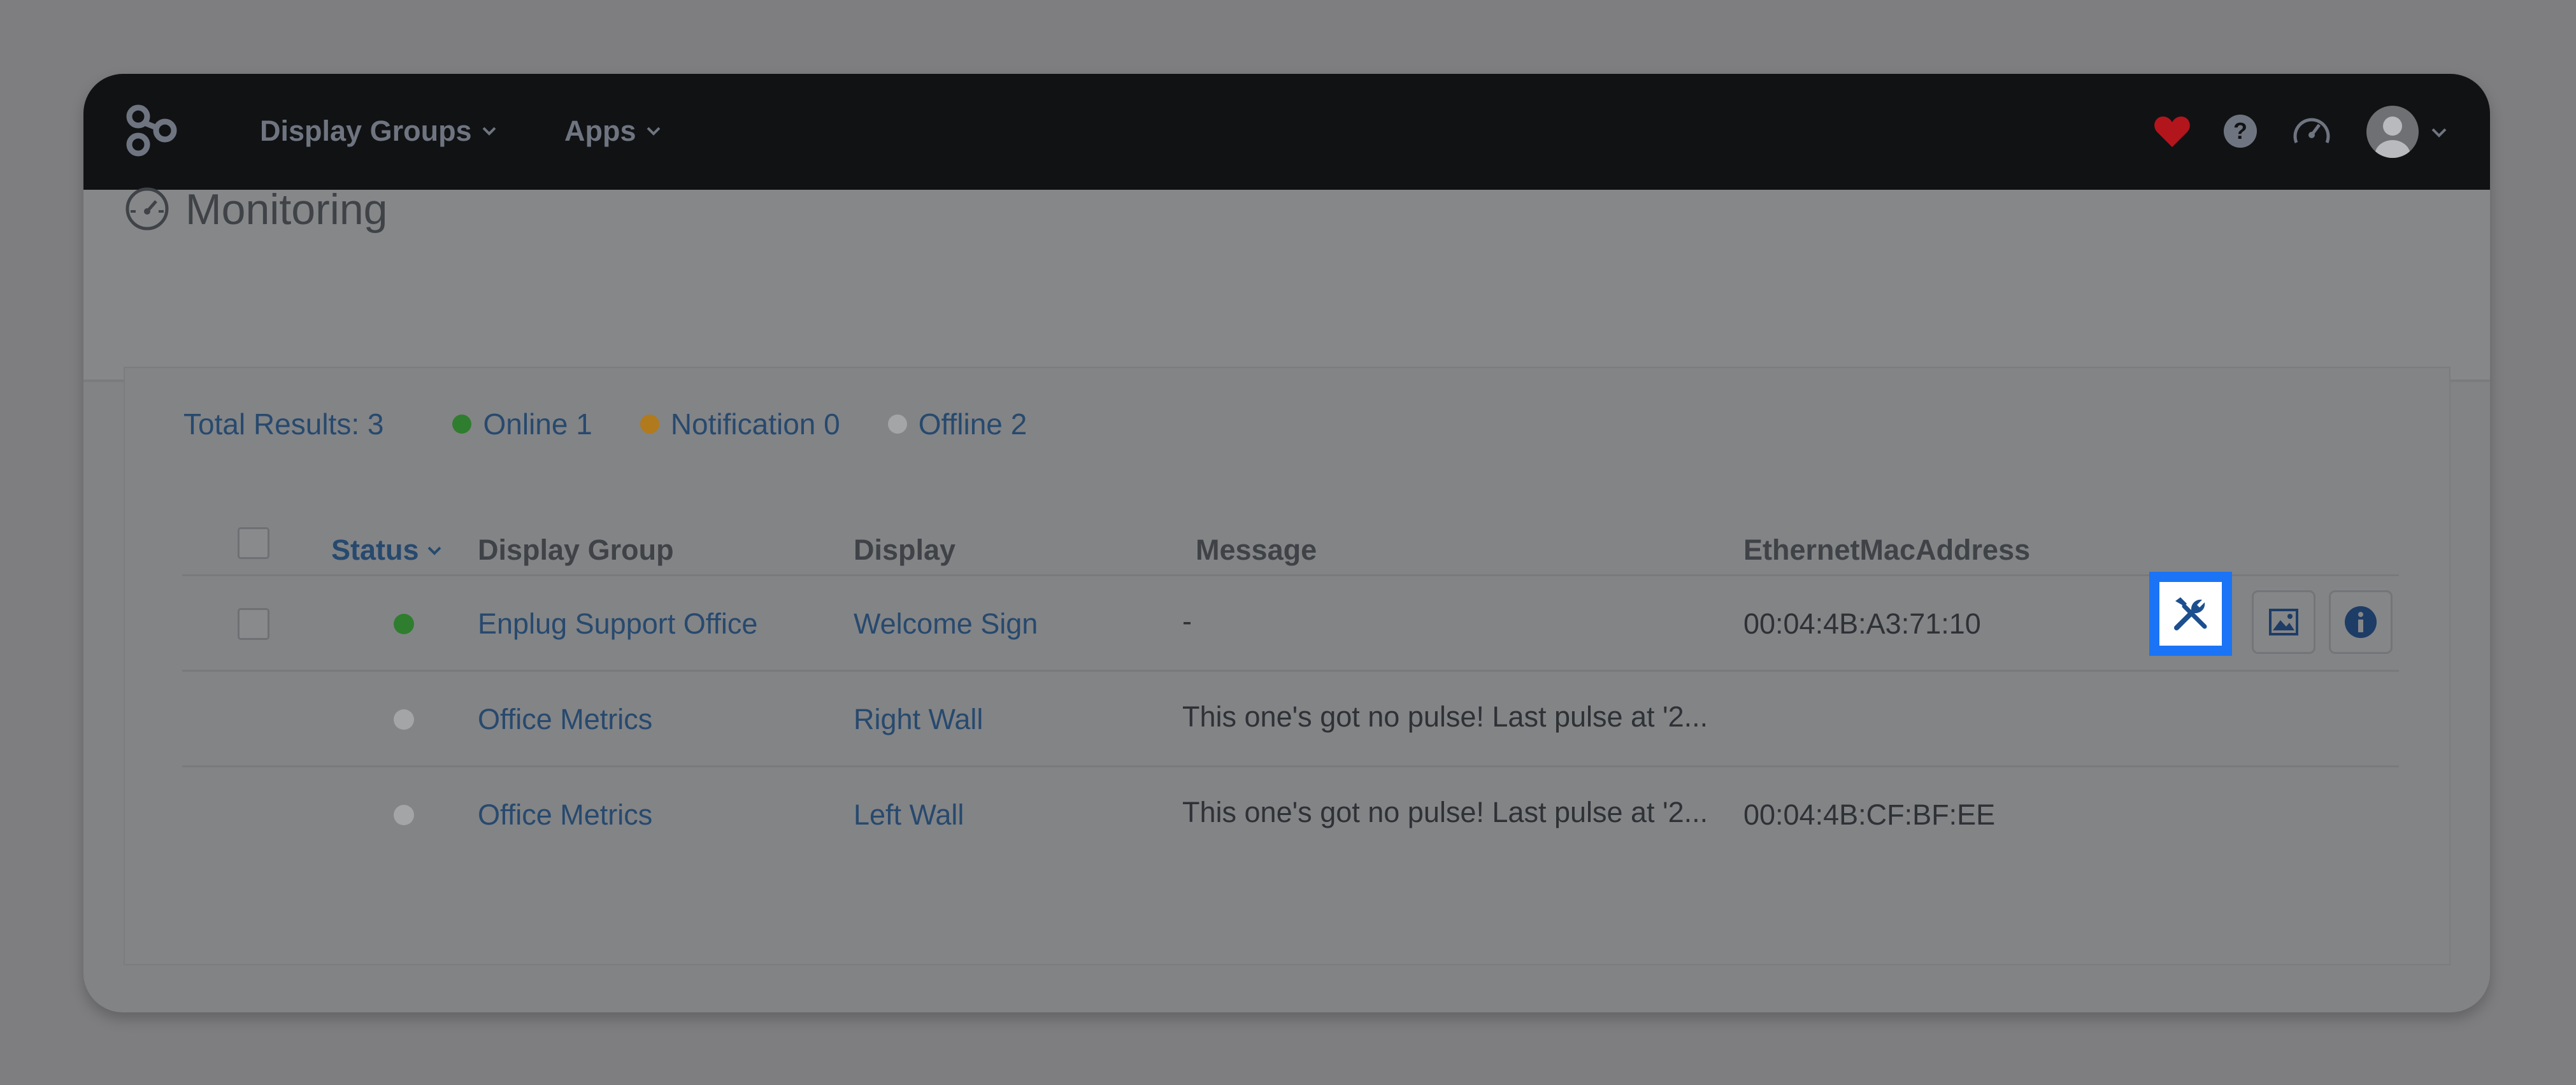  What do you see at coordinates (434, 550) in the screenshot?
I see `sort-chevron-down-icon` at bounding box center [434, 550].